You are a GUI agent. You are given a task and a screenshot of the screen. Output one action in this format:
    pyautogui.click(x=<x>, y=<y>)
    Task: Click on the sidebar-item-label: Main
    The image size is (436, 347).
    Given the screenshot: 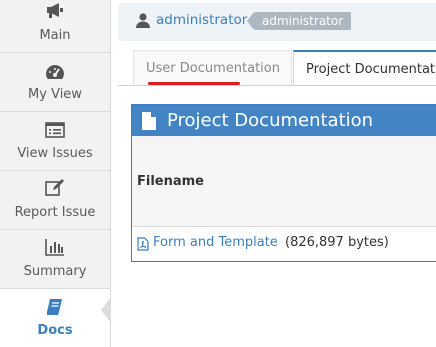 What is the action you would take?
    pyautogui.click(x=55, y=35)
    